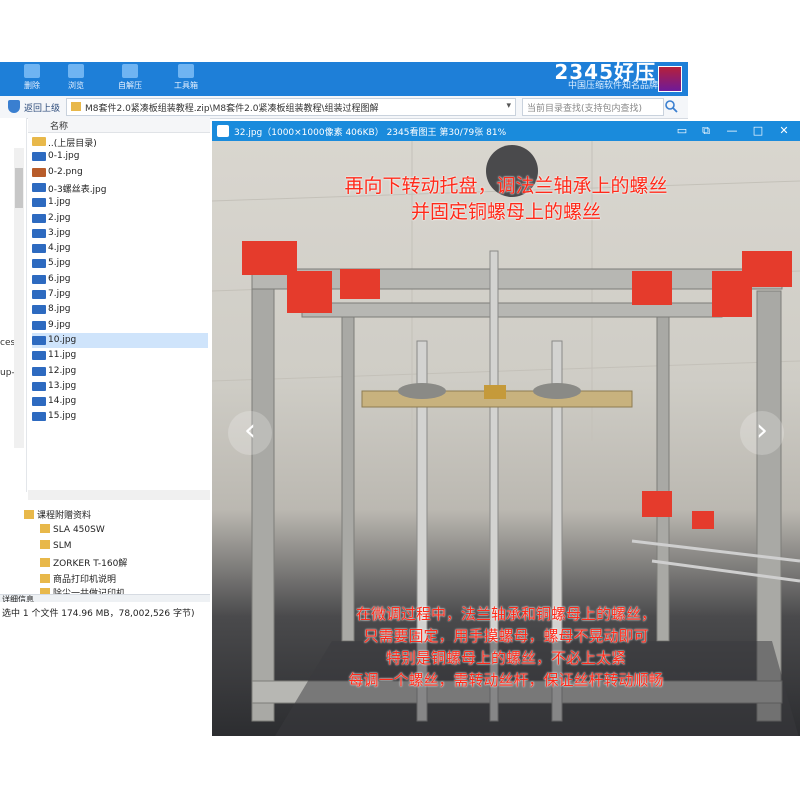  Describe the element at coordinates (98, 614) in the screenshot. I see `status-text: 选中 1 个文件 174.96 MB，78,002,526 字节)` at that location.